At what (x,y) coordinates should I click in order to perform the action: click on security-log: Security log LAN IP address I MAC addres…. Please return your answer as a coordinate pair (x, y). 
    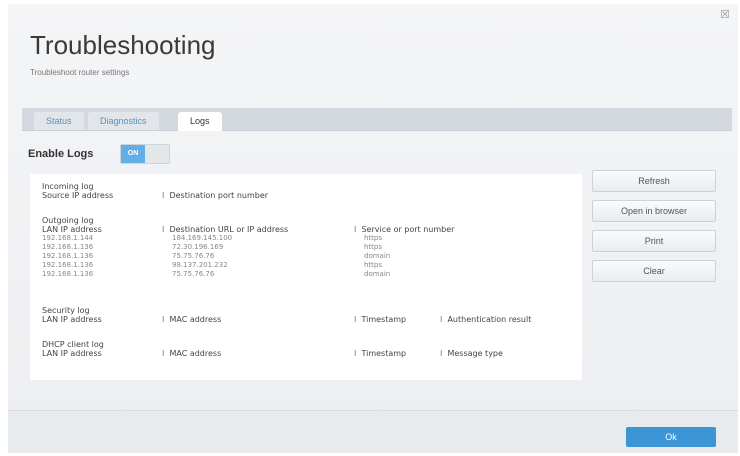
    Looking at the image, I should click on (286, 315).